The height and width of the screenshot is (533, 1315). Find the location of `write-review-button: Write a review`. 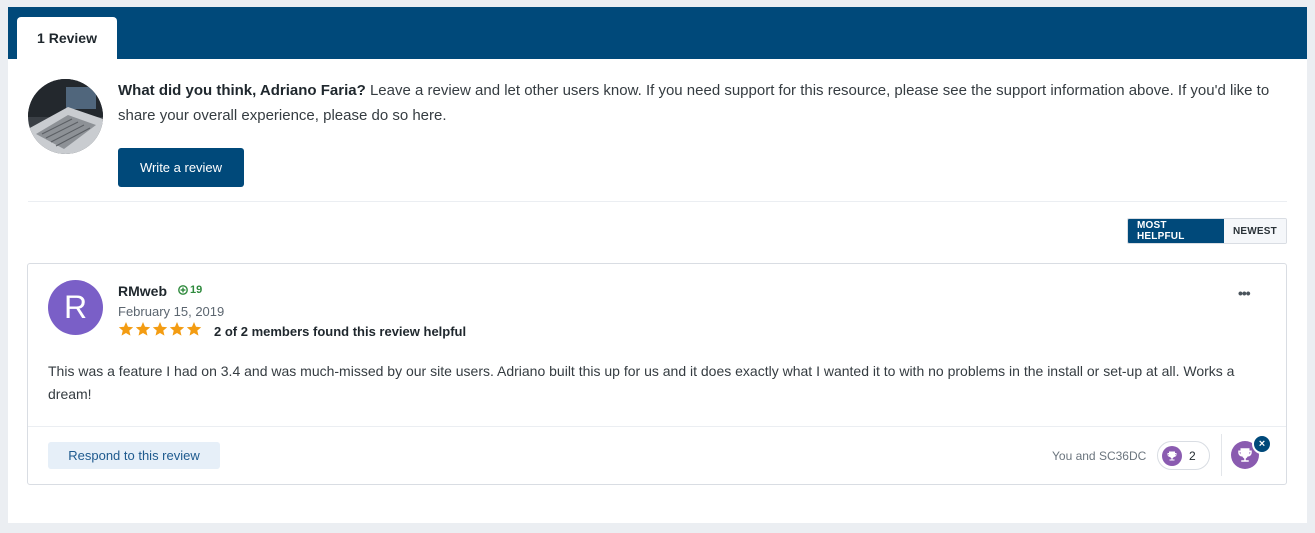

write-review-button: Write a review is located at coordinates (181, 167).